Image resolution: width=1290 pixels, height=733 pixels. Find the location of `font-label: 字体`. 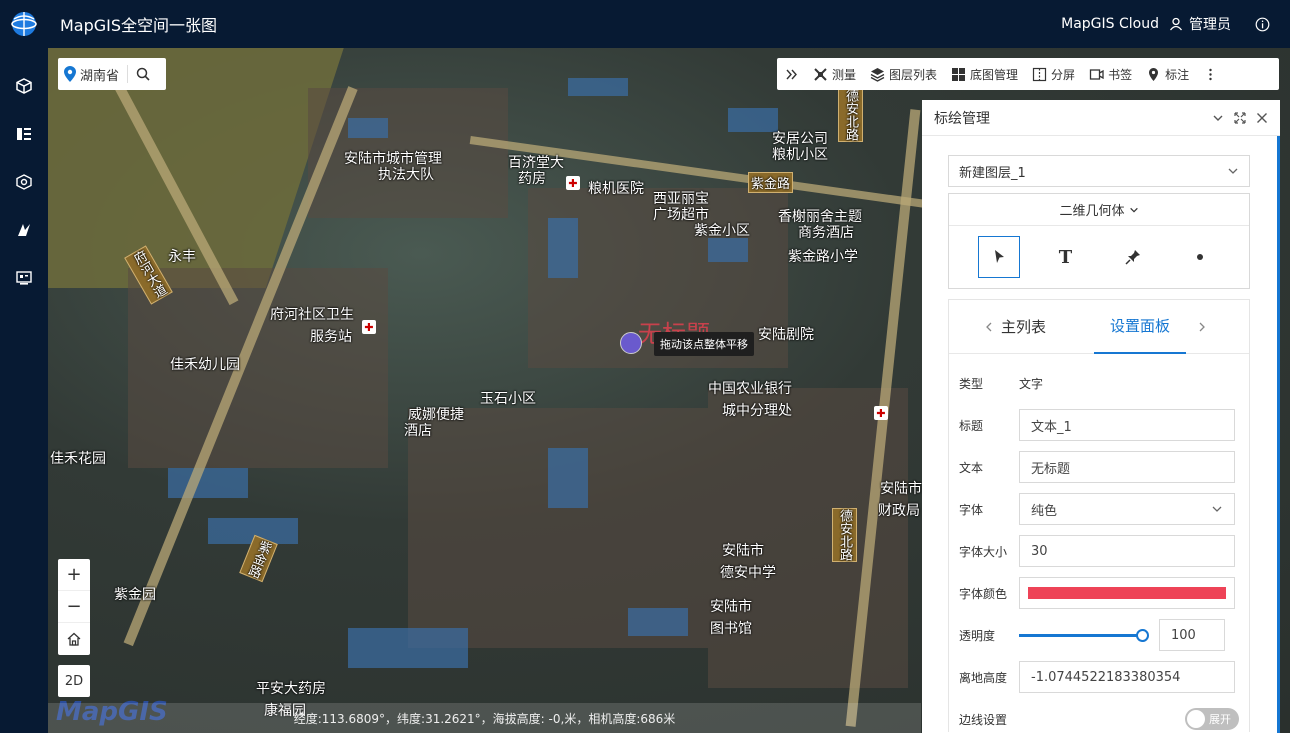

font-label: 字体 is located at coordinates (971, 509).